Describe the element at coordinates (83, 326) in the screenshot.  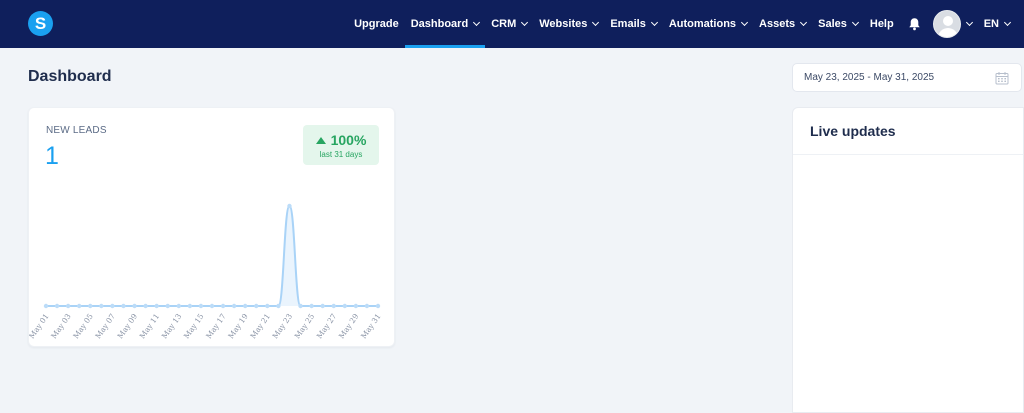
I see `x-tick-label: May 05` at that location.